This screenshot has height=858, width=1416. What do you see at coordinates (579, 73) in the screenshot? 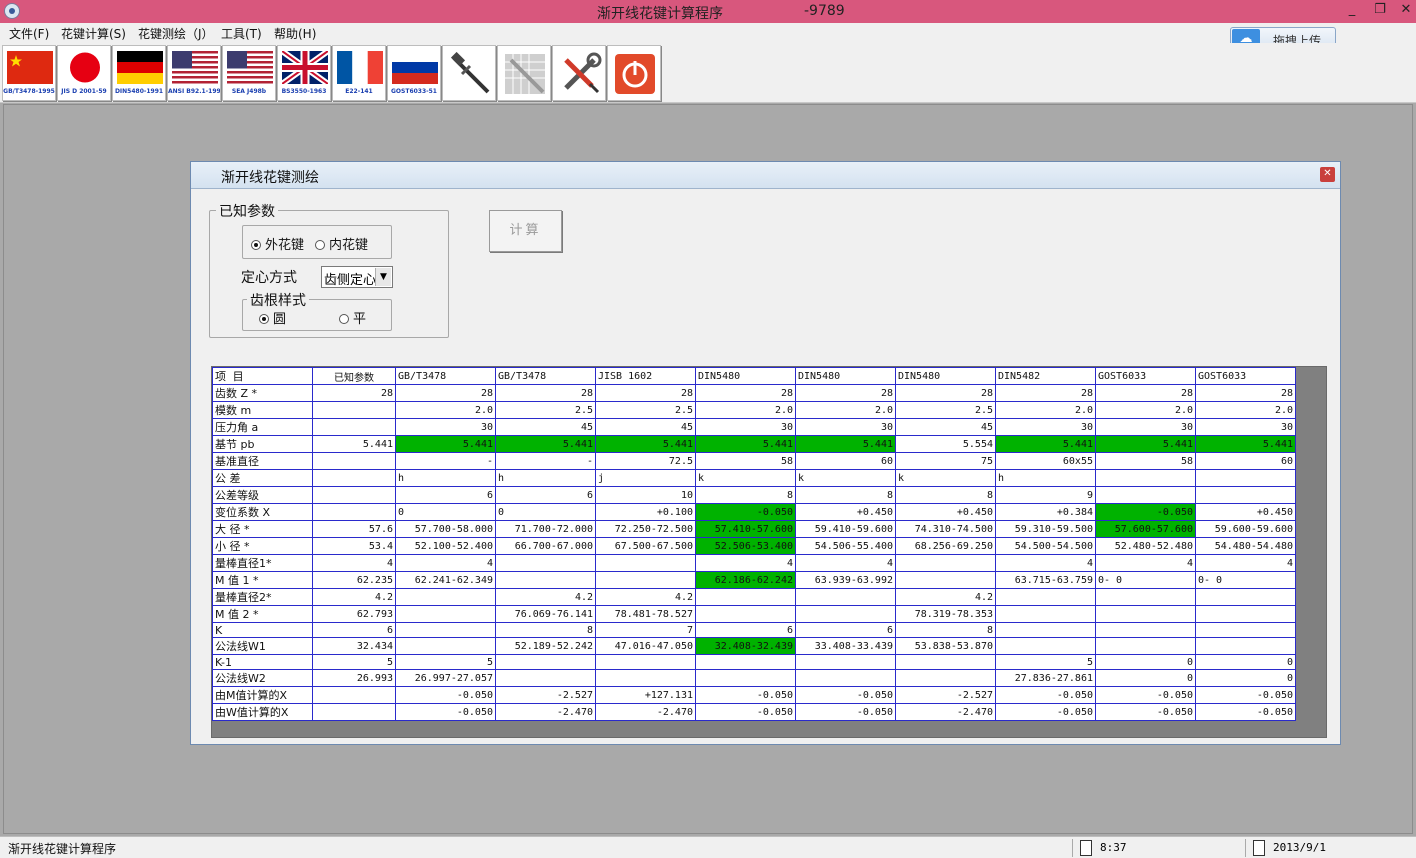
I see `tools-settings-button` at bounding box center [579, 73].